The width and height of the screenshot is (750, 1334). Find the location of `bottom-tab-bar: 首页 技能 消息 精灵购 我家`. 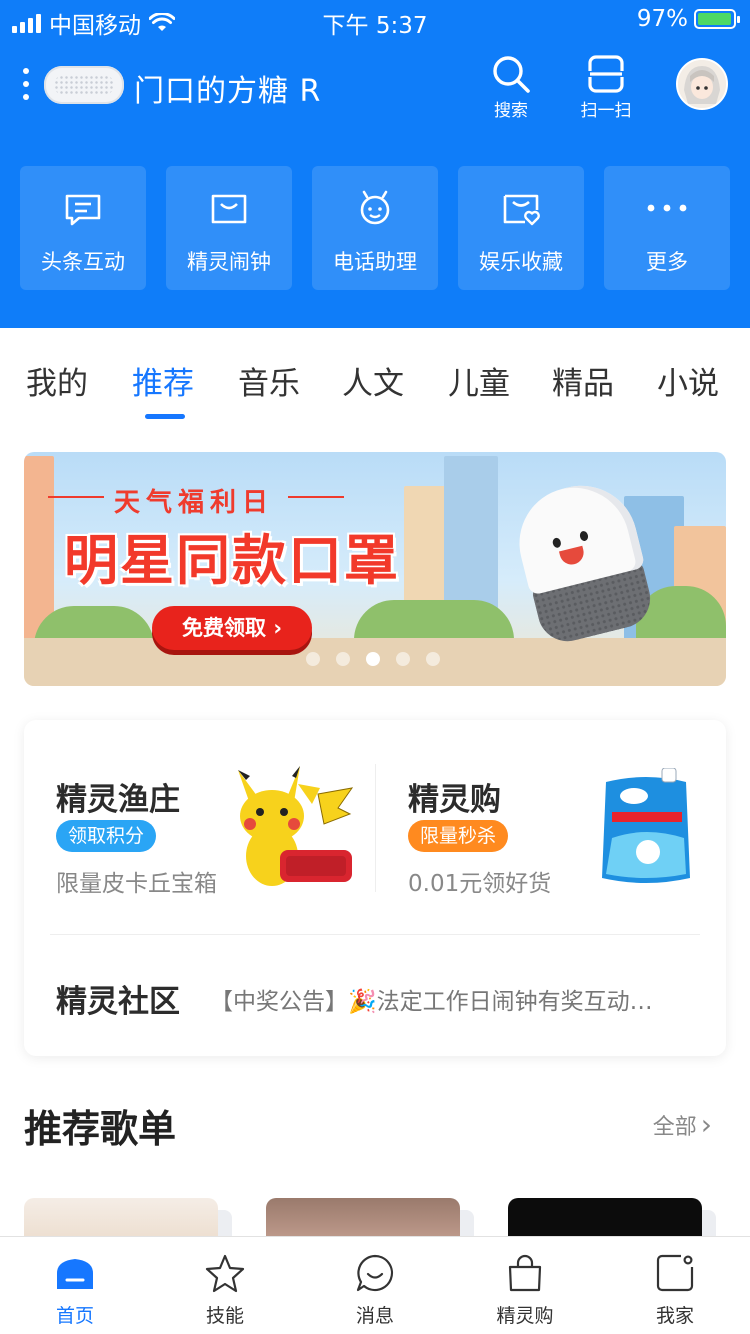

bottom-tab-bar: 首页 技能 消息 精灵购 我家 is located at coordinates (375, 1285).